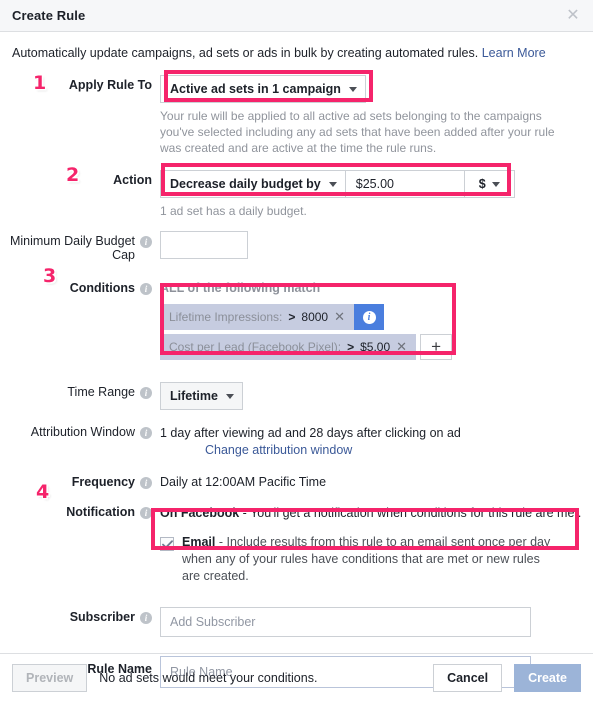  Describe the element at coordinates (226, 317) in the screenshot. I see `condition-name: Lifetime Impressions:` at that location.